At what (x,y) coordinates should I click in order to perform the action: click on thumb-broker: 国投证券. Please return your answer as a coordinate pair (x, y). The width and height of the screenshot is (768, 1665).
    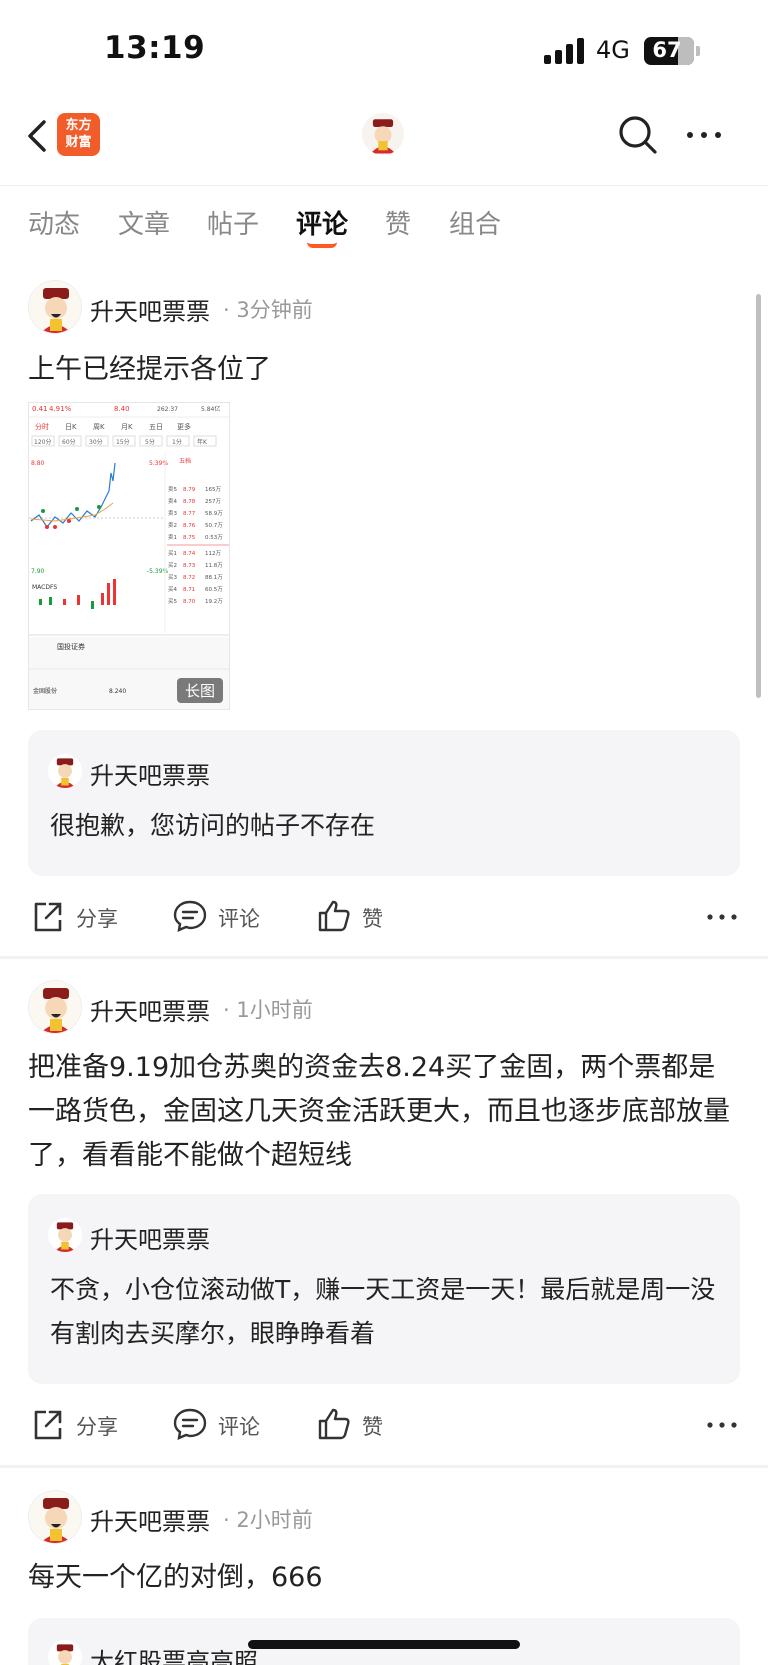
    Looking at the image, I should click on (71, 646).